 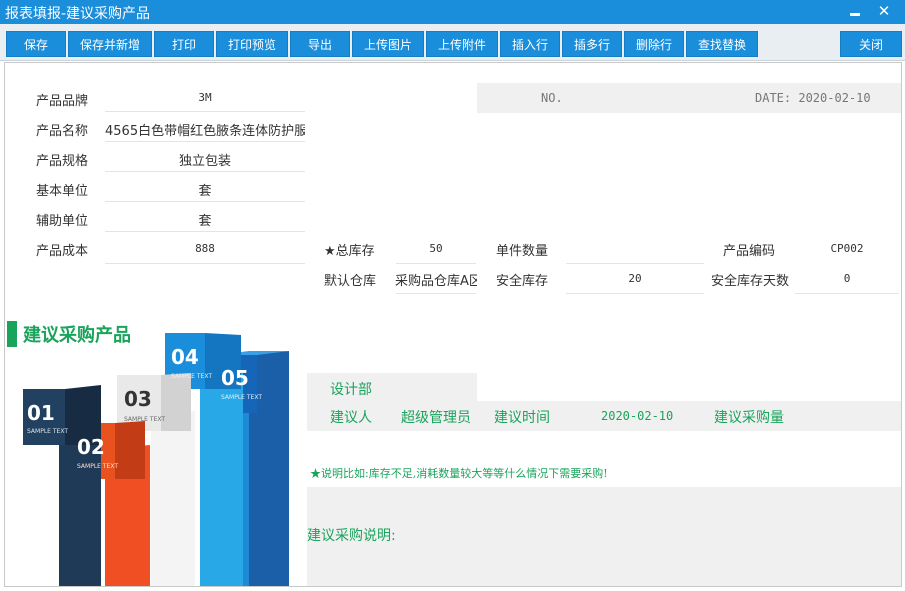 I want to click on default-warehouse-value: 采购品仓库A区, so click(x=436, y=279).